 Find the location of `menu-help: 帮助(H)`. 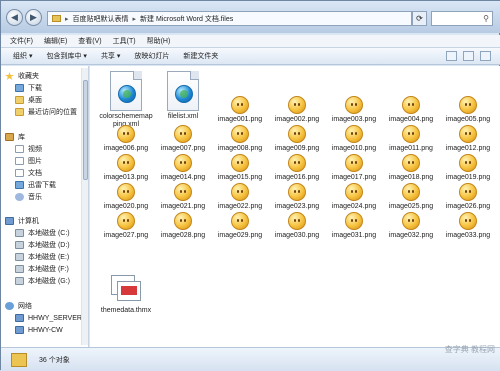

menu-help: 帮助(H) is located at coordinates (159, 41).